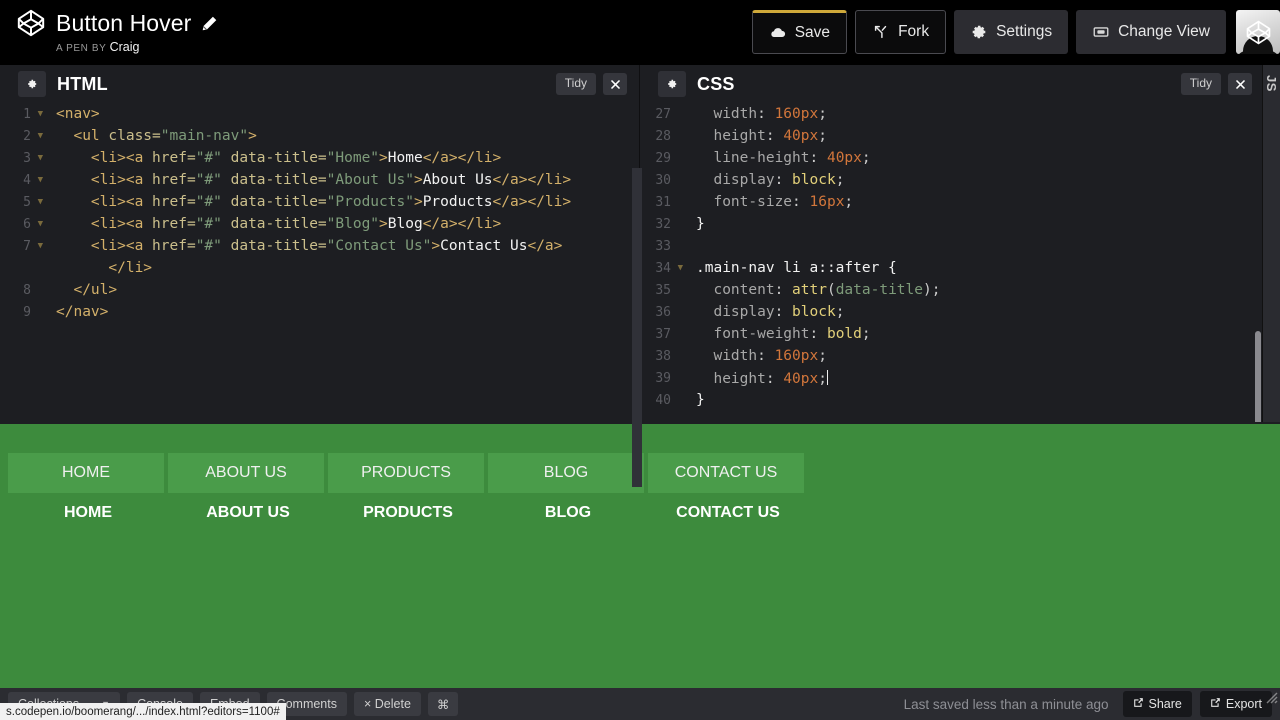  I want to click on code-line: 2 ▼ <ul class="main-nav">, so click(319, 136).